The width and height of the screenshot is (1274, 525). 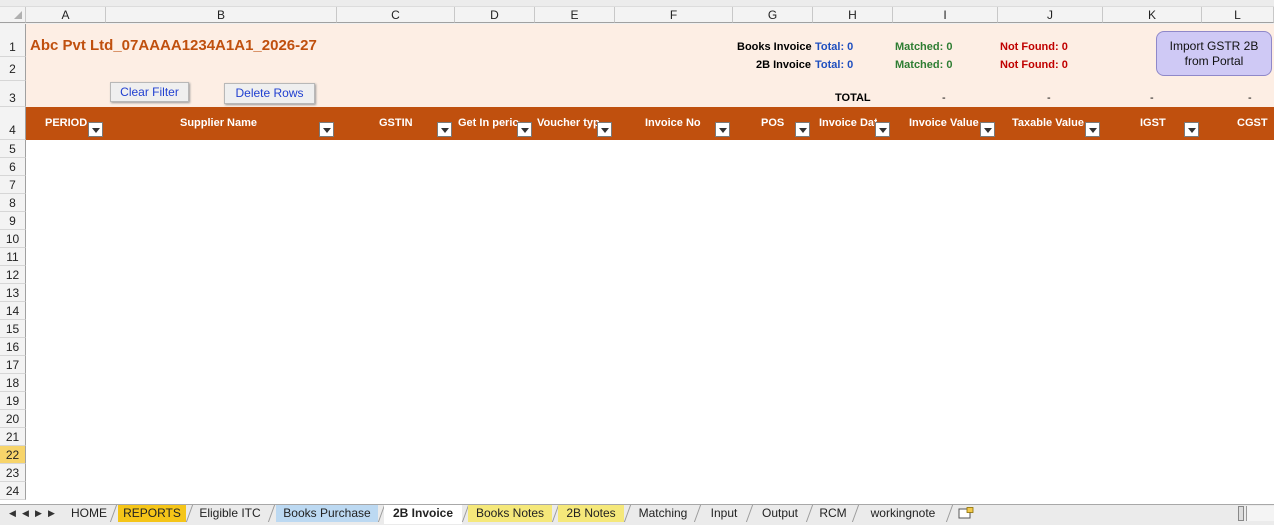 What do you see at coordinates (13, 69) in the screenshot?
I see `row-header-2: 2` at bounding box center [13, 69].